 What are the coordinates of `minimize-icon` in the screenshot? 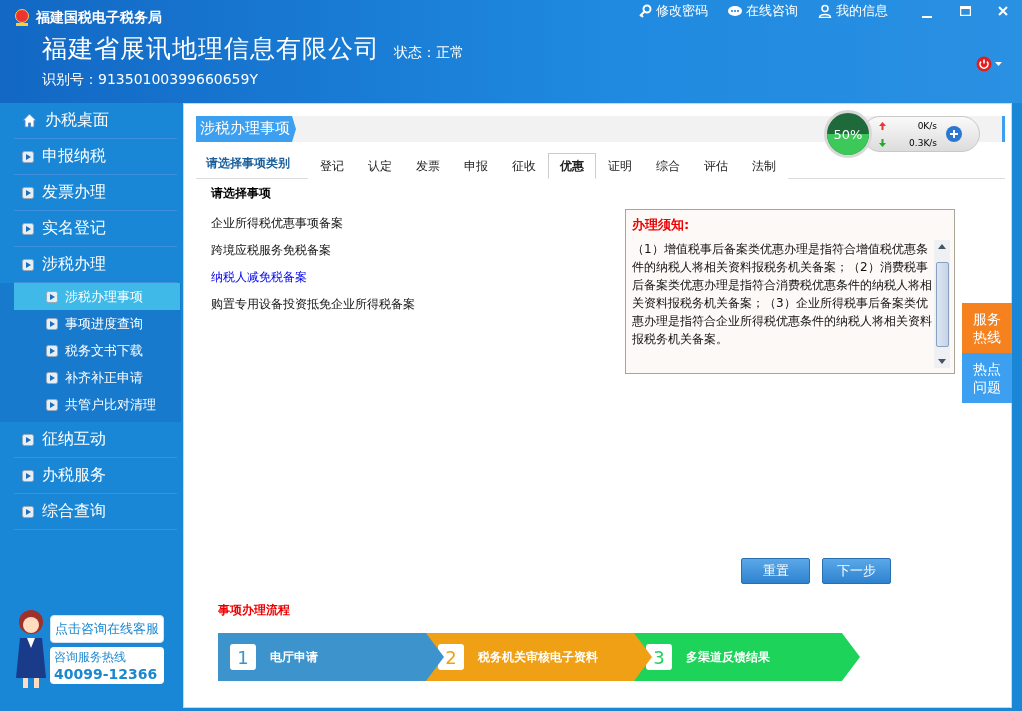 It's located at (927, 17).